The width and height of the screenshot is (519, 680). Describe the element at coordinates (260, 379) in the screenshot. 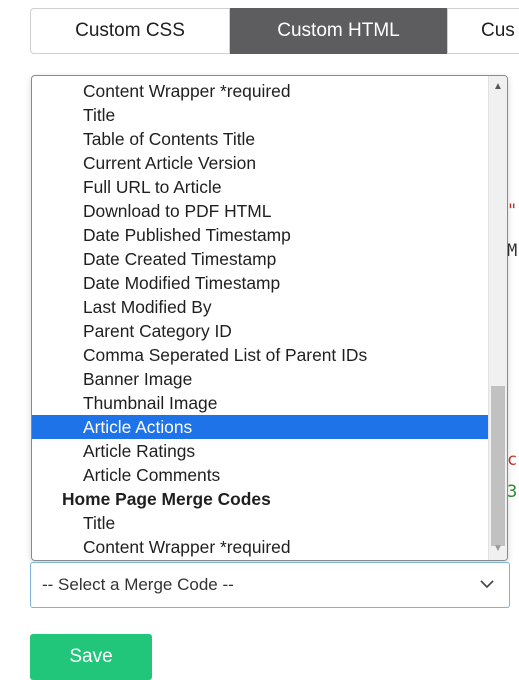

I see `option-item: Banner Image` at that location.